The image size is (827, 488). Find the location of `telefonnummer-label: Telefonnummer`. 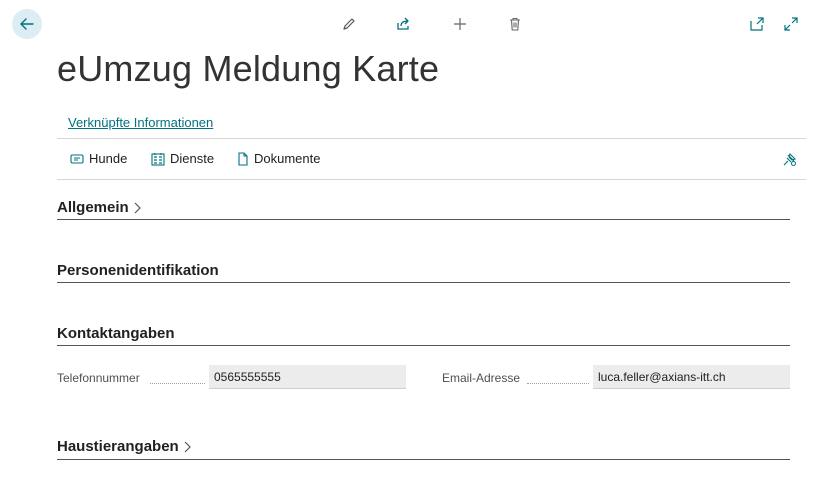

telefonnummer-label: Telefonnummer is located at coordinates (98, 378).